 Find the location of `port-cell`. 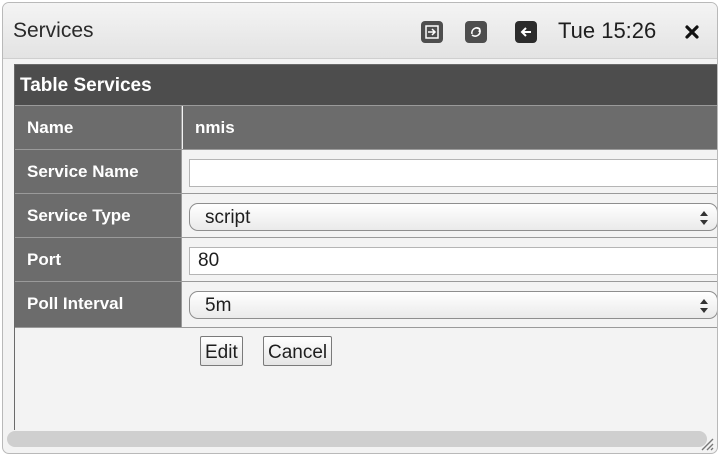

port-cell is located at coordinates (450, 259).